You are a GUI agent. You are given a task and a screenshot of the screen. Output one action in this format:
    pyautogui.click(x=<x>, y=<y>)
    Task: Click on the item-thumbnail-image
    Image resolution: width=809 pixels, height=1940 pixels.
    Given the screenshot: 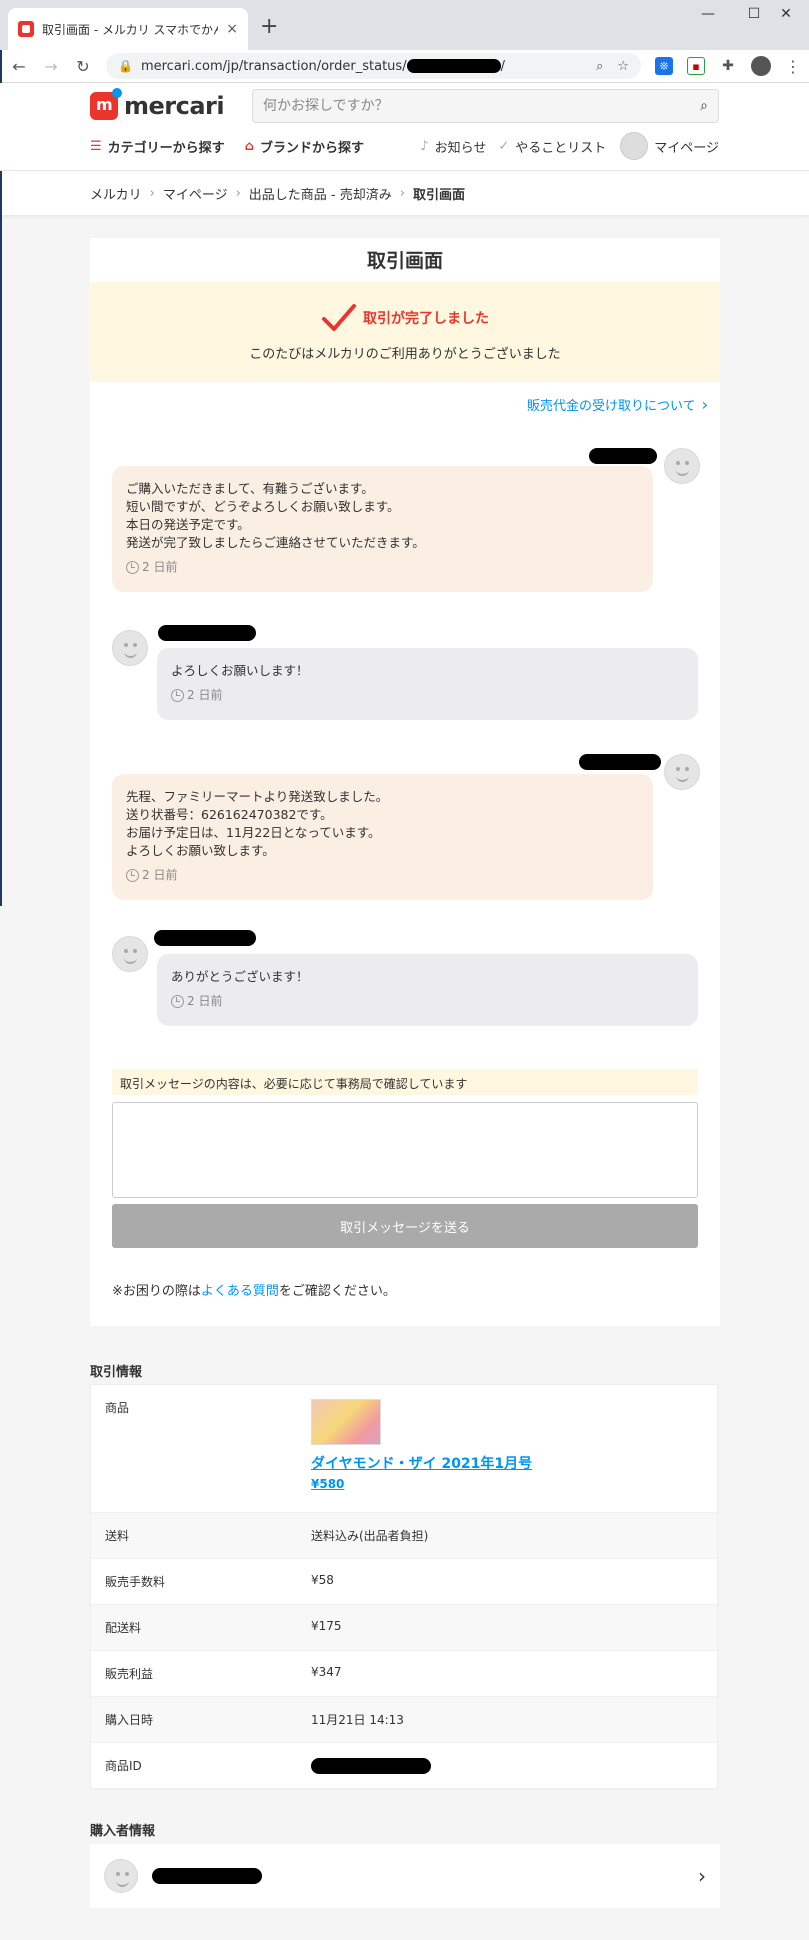 What is the action you would take?
    pyautogui.click(x=346, y=1422)
    